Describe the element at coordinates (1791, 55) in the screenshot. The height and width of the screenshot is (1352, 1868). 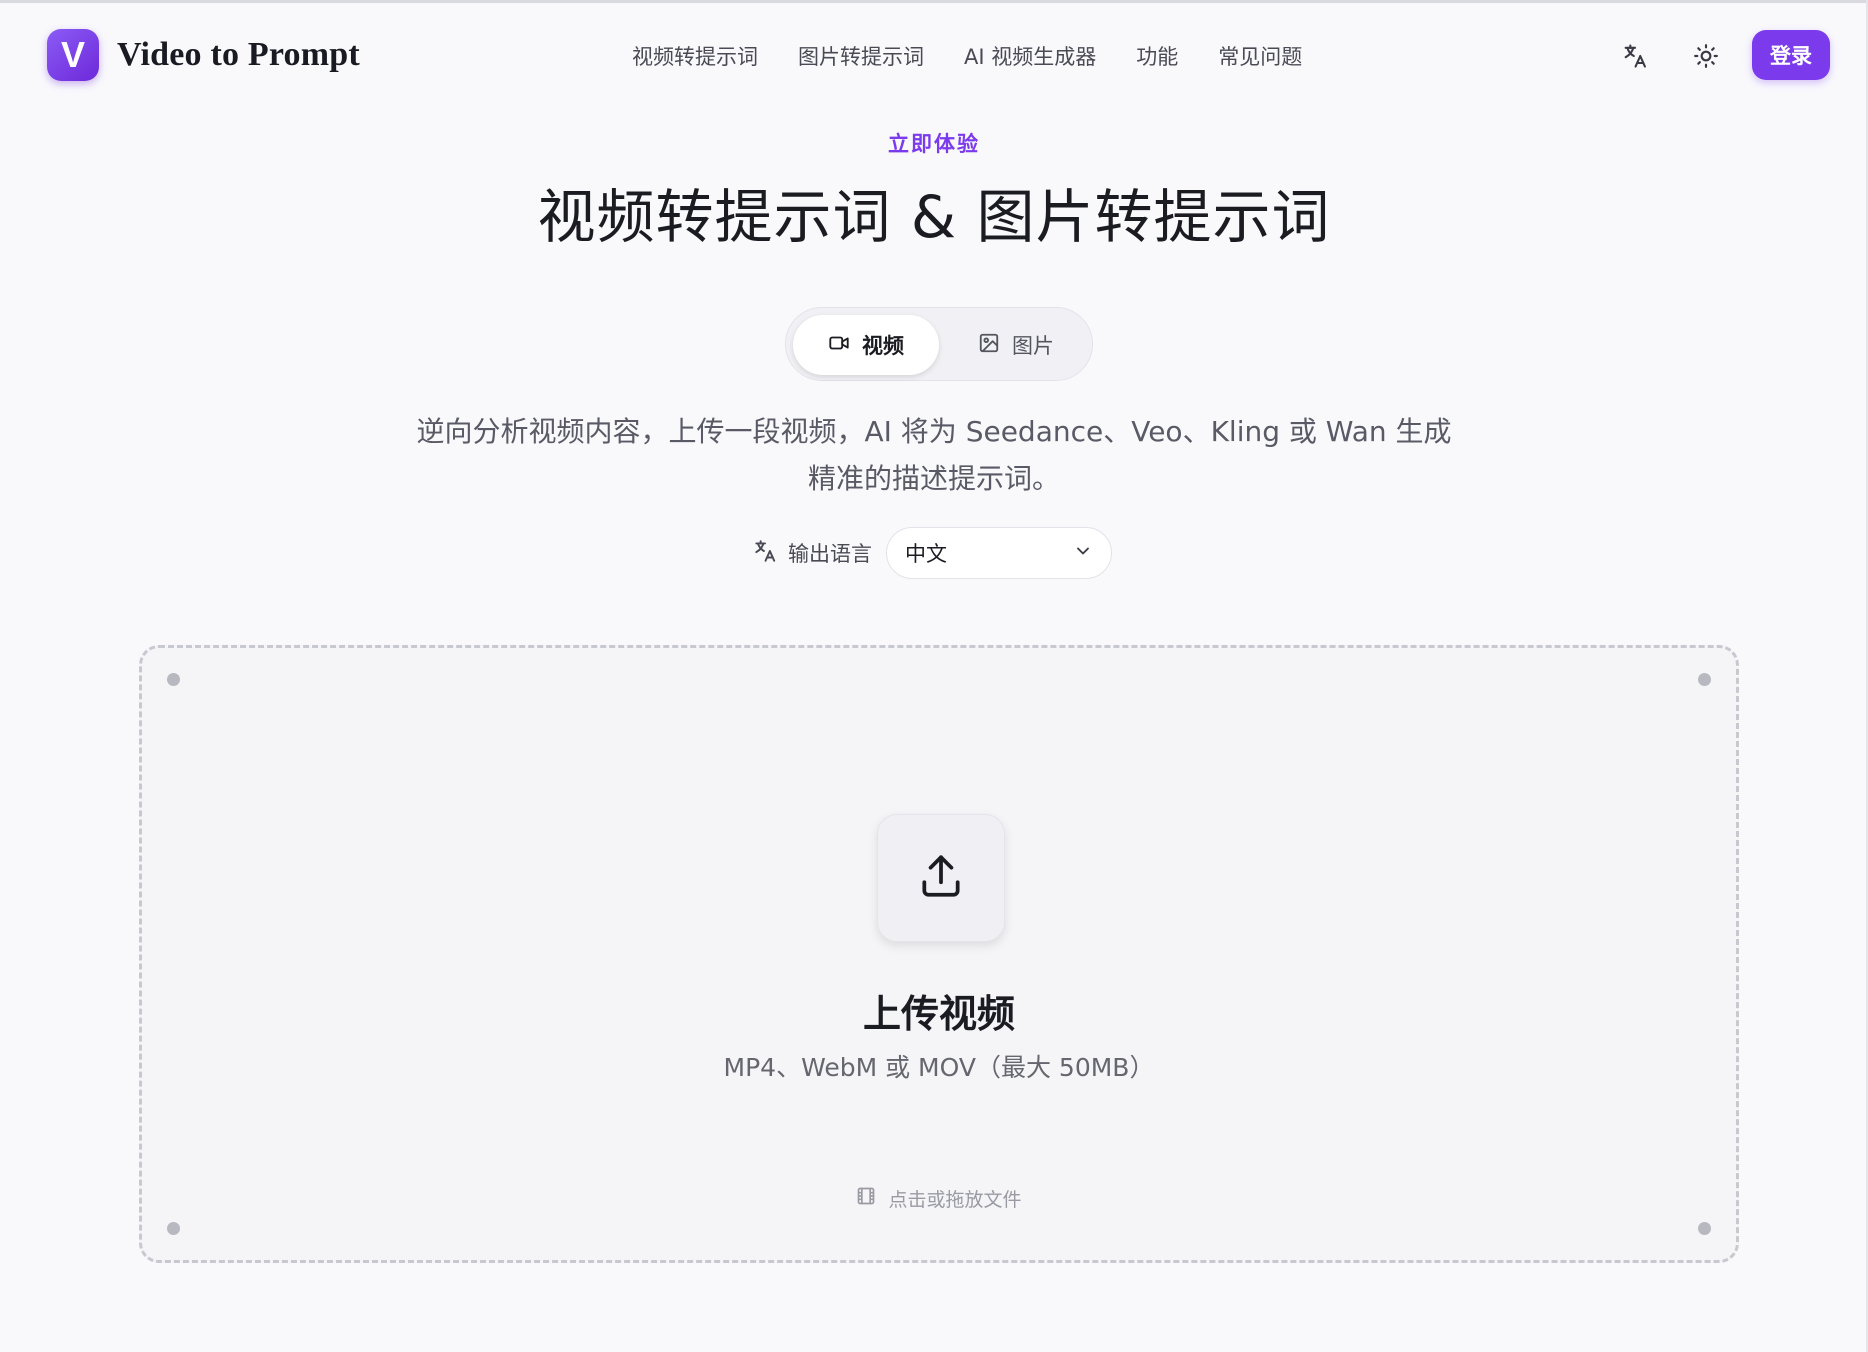
I see `login-button: 登录` at that location.